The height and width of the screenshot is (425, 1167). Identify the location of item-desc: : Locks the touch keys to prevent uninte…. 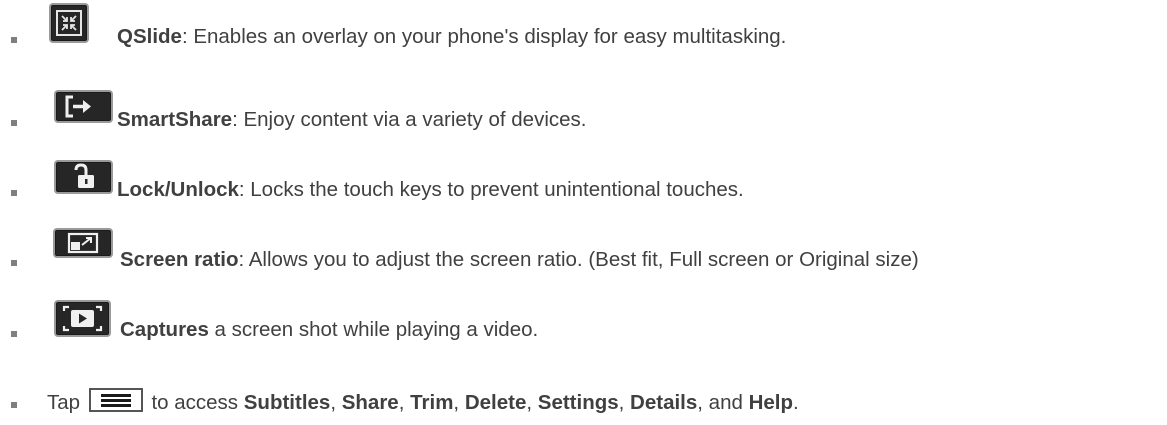
(491, 189).